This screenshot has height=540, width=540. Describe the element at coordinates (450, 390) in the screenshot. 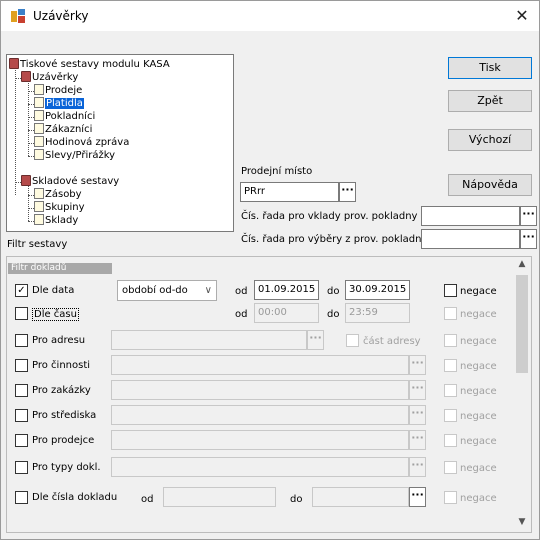

I see `pro-zakazky-negace-checkbox` at that location.